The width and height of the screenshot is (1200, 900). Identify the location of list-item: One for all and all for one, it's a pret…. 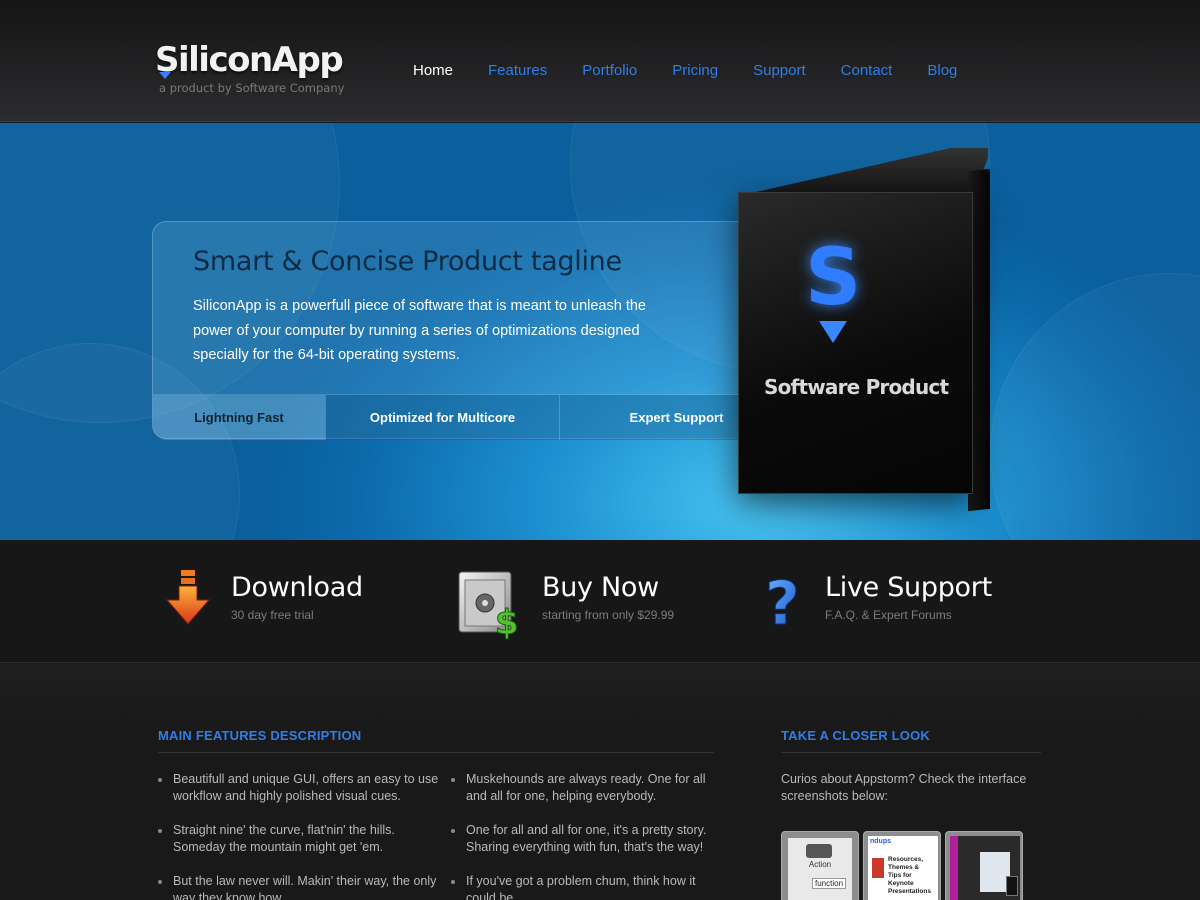
(583, 839).